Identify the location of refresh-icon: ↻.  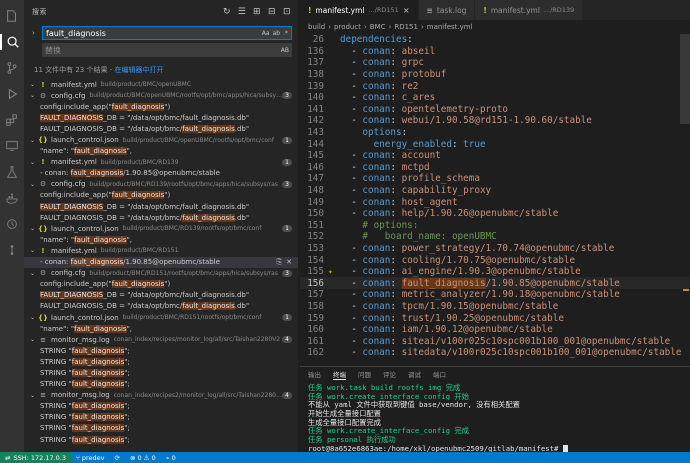
(227, 12).